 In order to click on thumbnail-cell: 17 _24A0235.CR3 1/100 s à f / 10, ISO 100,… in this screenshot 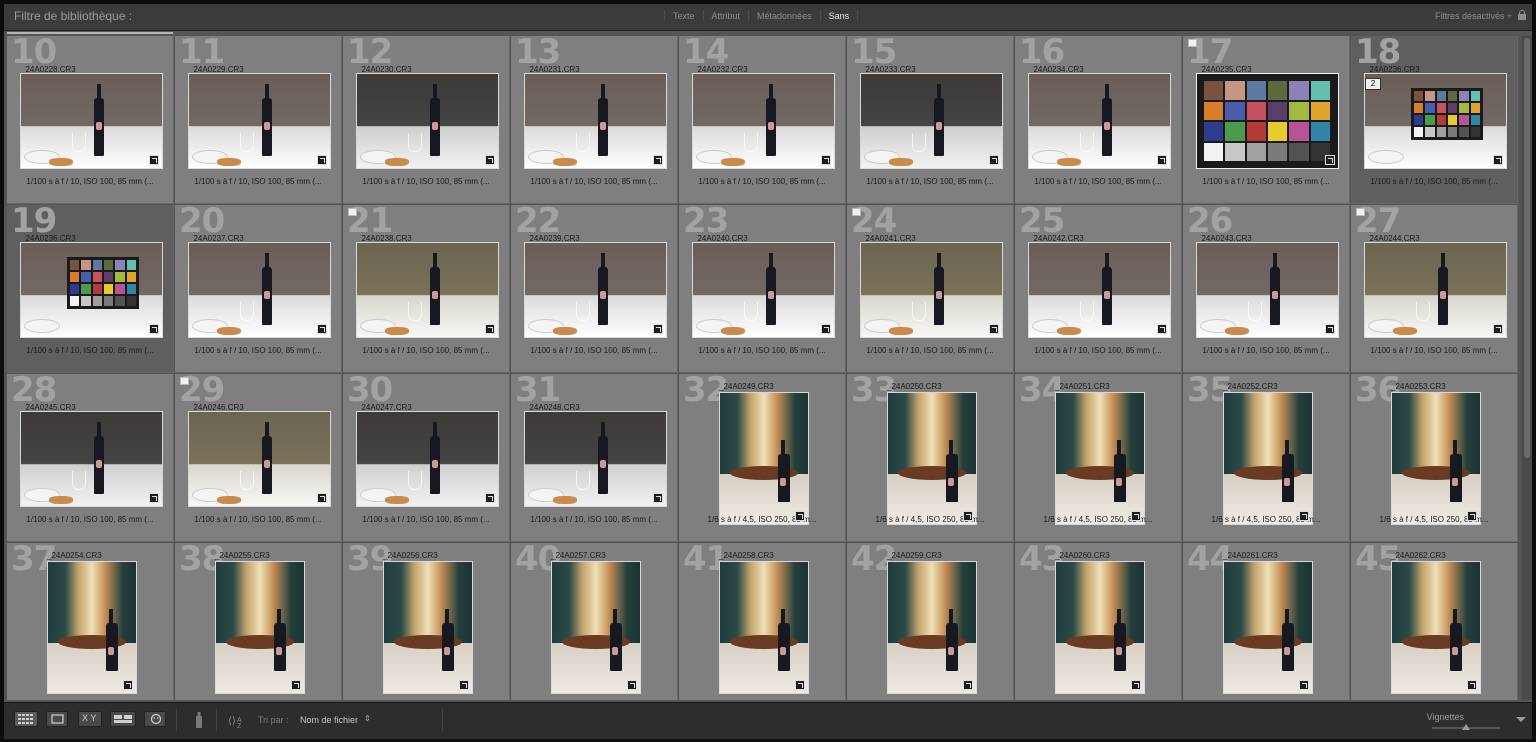, I will do `click(1266, 120)`.